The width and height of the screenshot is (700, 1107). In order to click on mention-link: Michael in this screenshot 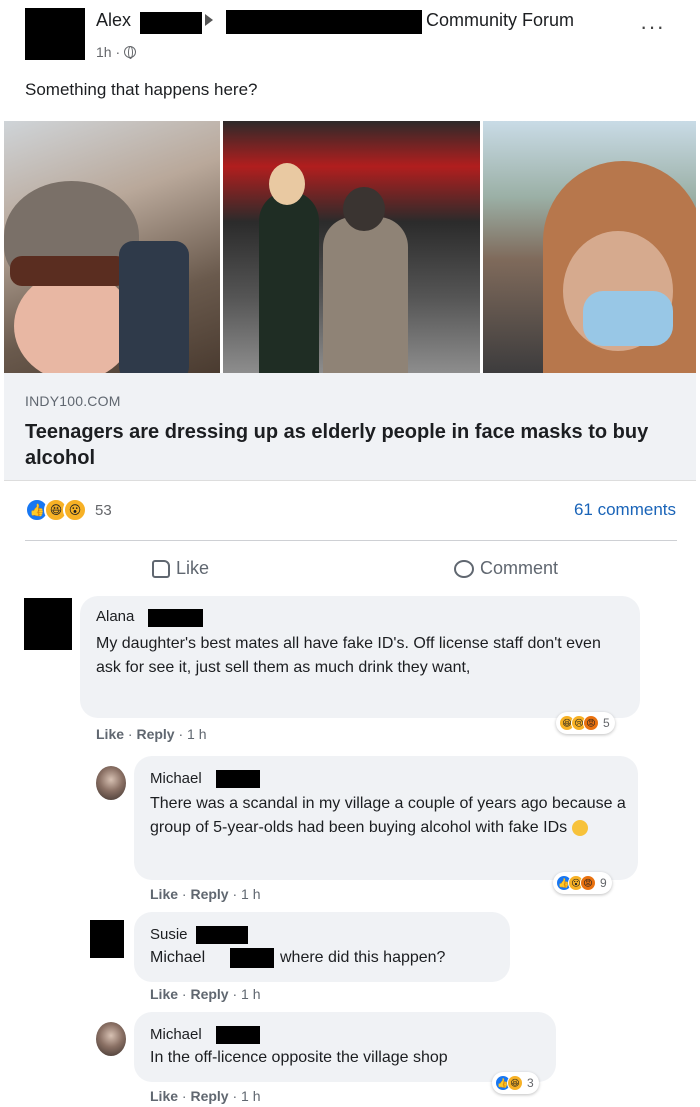, I will do `click(177, 958)`.